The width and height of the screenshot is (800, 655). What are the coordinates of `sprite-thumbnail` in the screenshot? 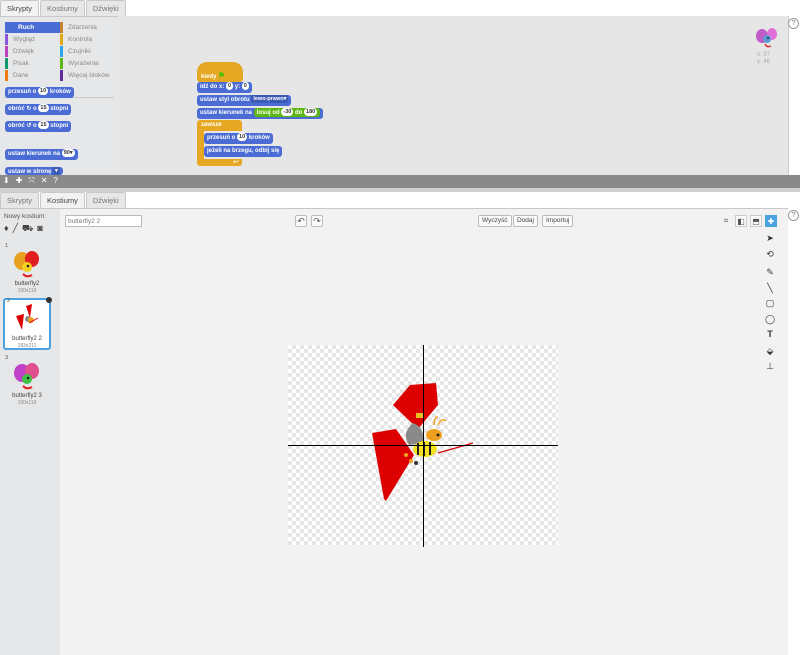 It's located at (766, 38).